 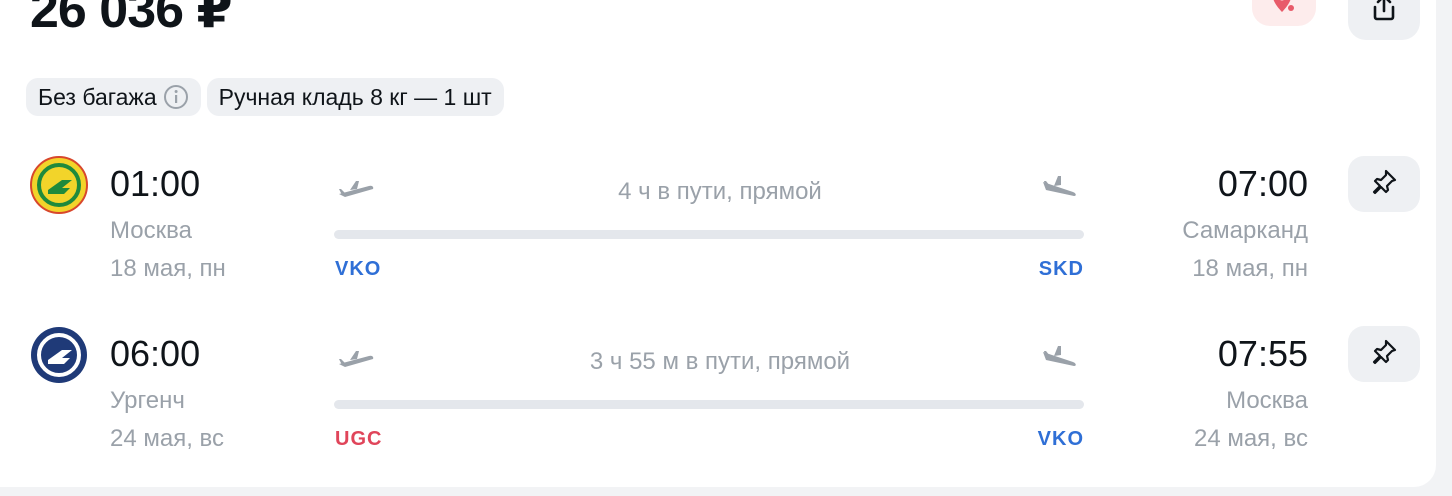 What do you see at coordinates (131, 19) in the screenshot?
I see `ticket-price: 26 036 ₽` at bounding box center [131, 19].